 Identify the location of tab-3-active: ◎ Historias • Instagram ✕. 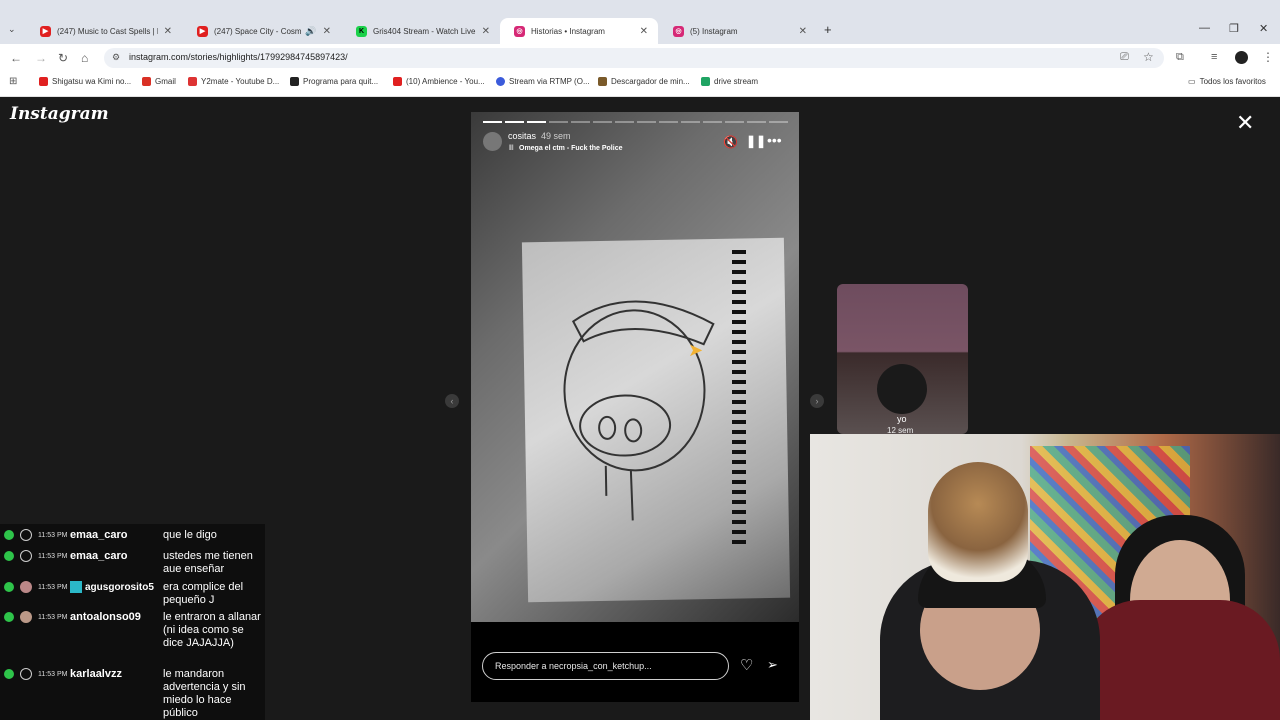
(579, 31).